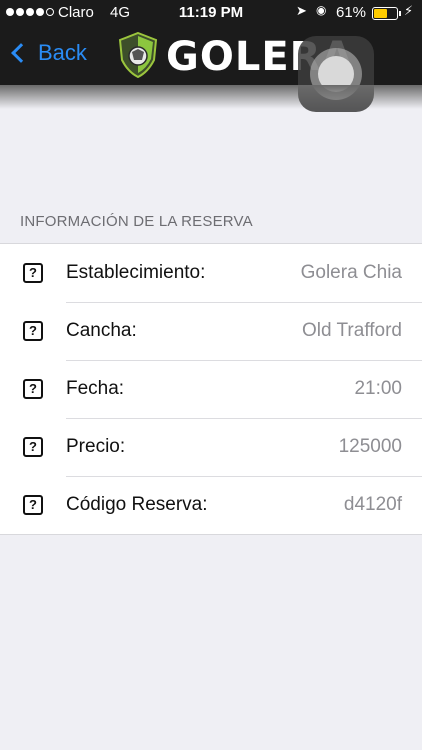  What do you see at coordinates (321, 10) in the screenshot?
I see `alarm-icon: ◉` at bounding box center [321, 10].